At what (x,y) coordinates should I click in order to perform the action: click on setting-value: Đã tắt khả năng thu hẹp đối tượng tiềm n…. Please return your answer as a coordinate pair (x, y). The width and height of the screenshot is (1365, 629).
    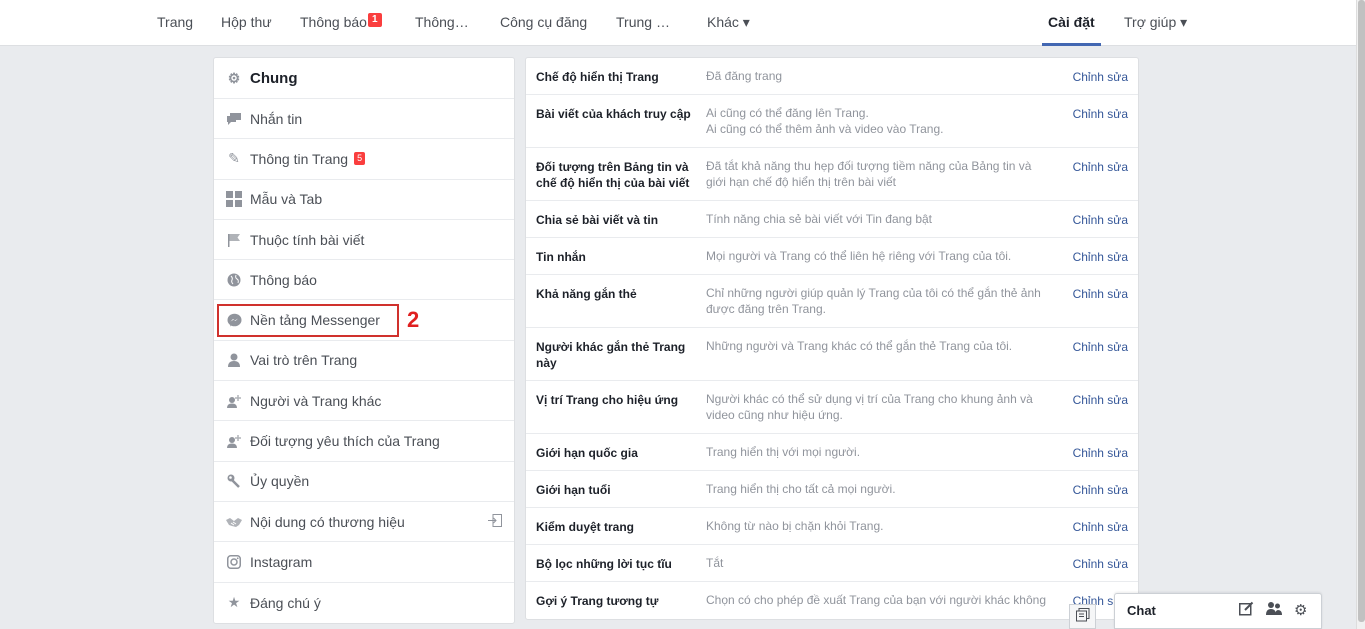
    Looking at the image, I should click on (869, 174).